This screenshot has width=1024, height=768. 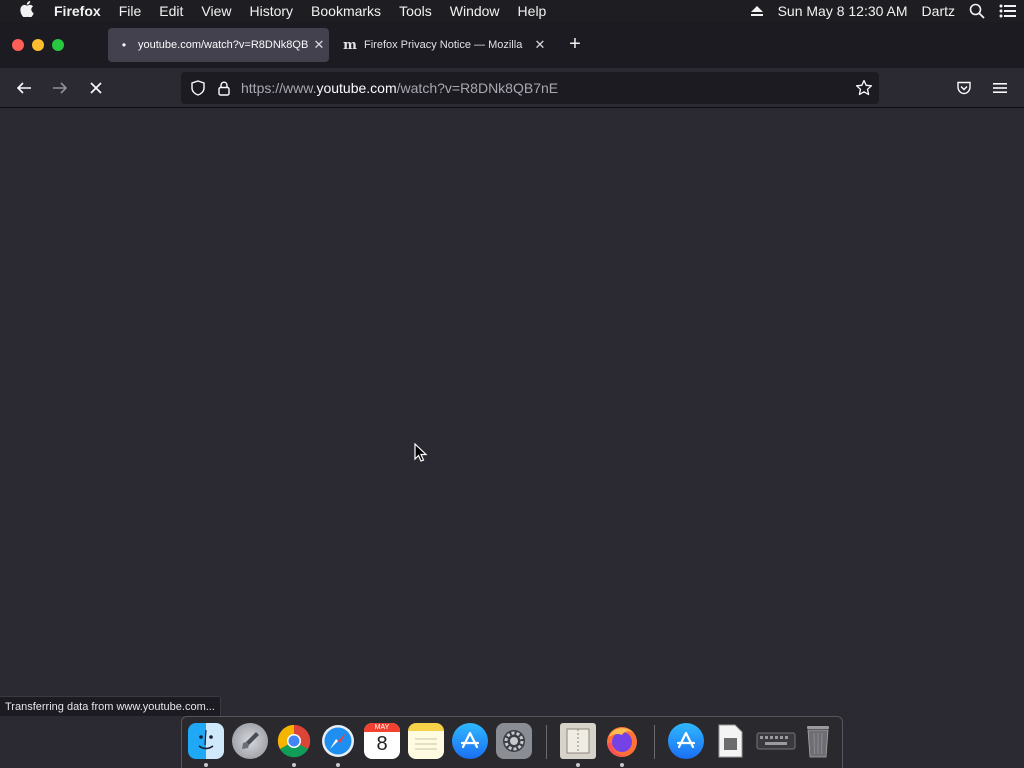 I want to click on menu-app-name: Firefox, so click(x=82, y=11).